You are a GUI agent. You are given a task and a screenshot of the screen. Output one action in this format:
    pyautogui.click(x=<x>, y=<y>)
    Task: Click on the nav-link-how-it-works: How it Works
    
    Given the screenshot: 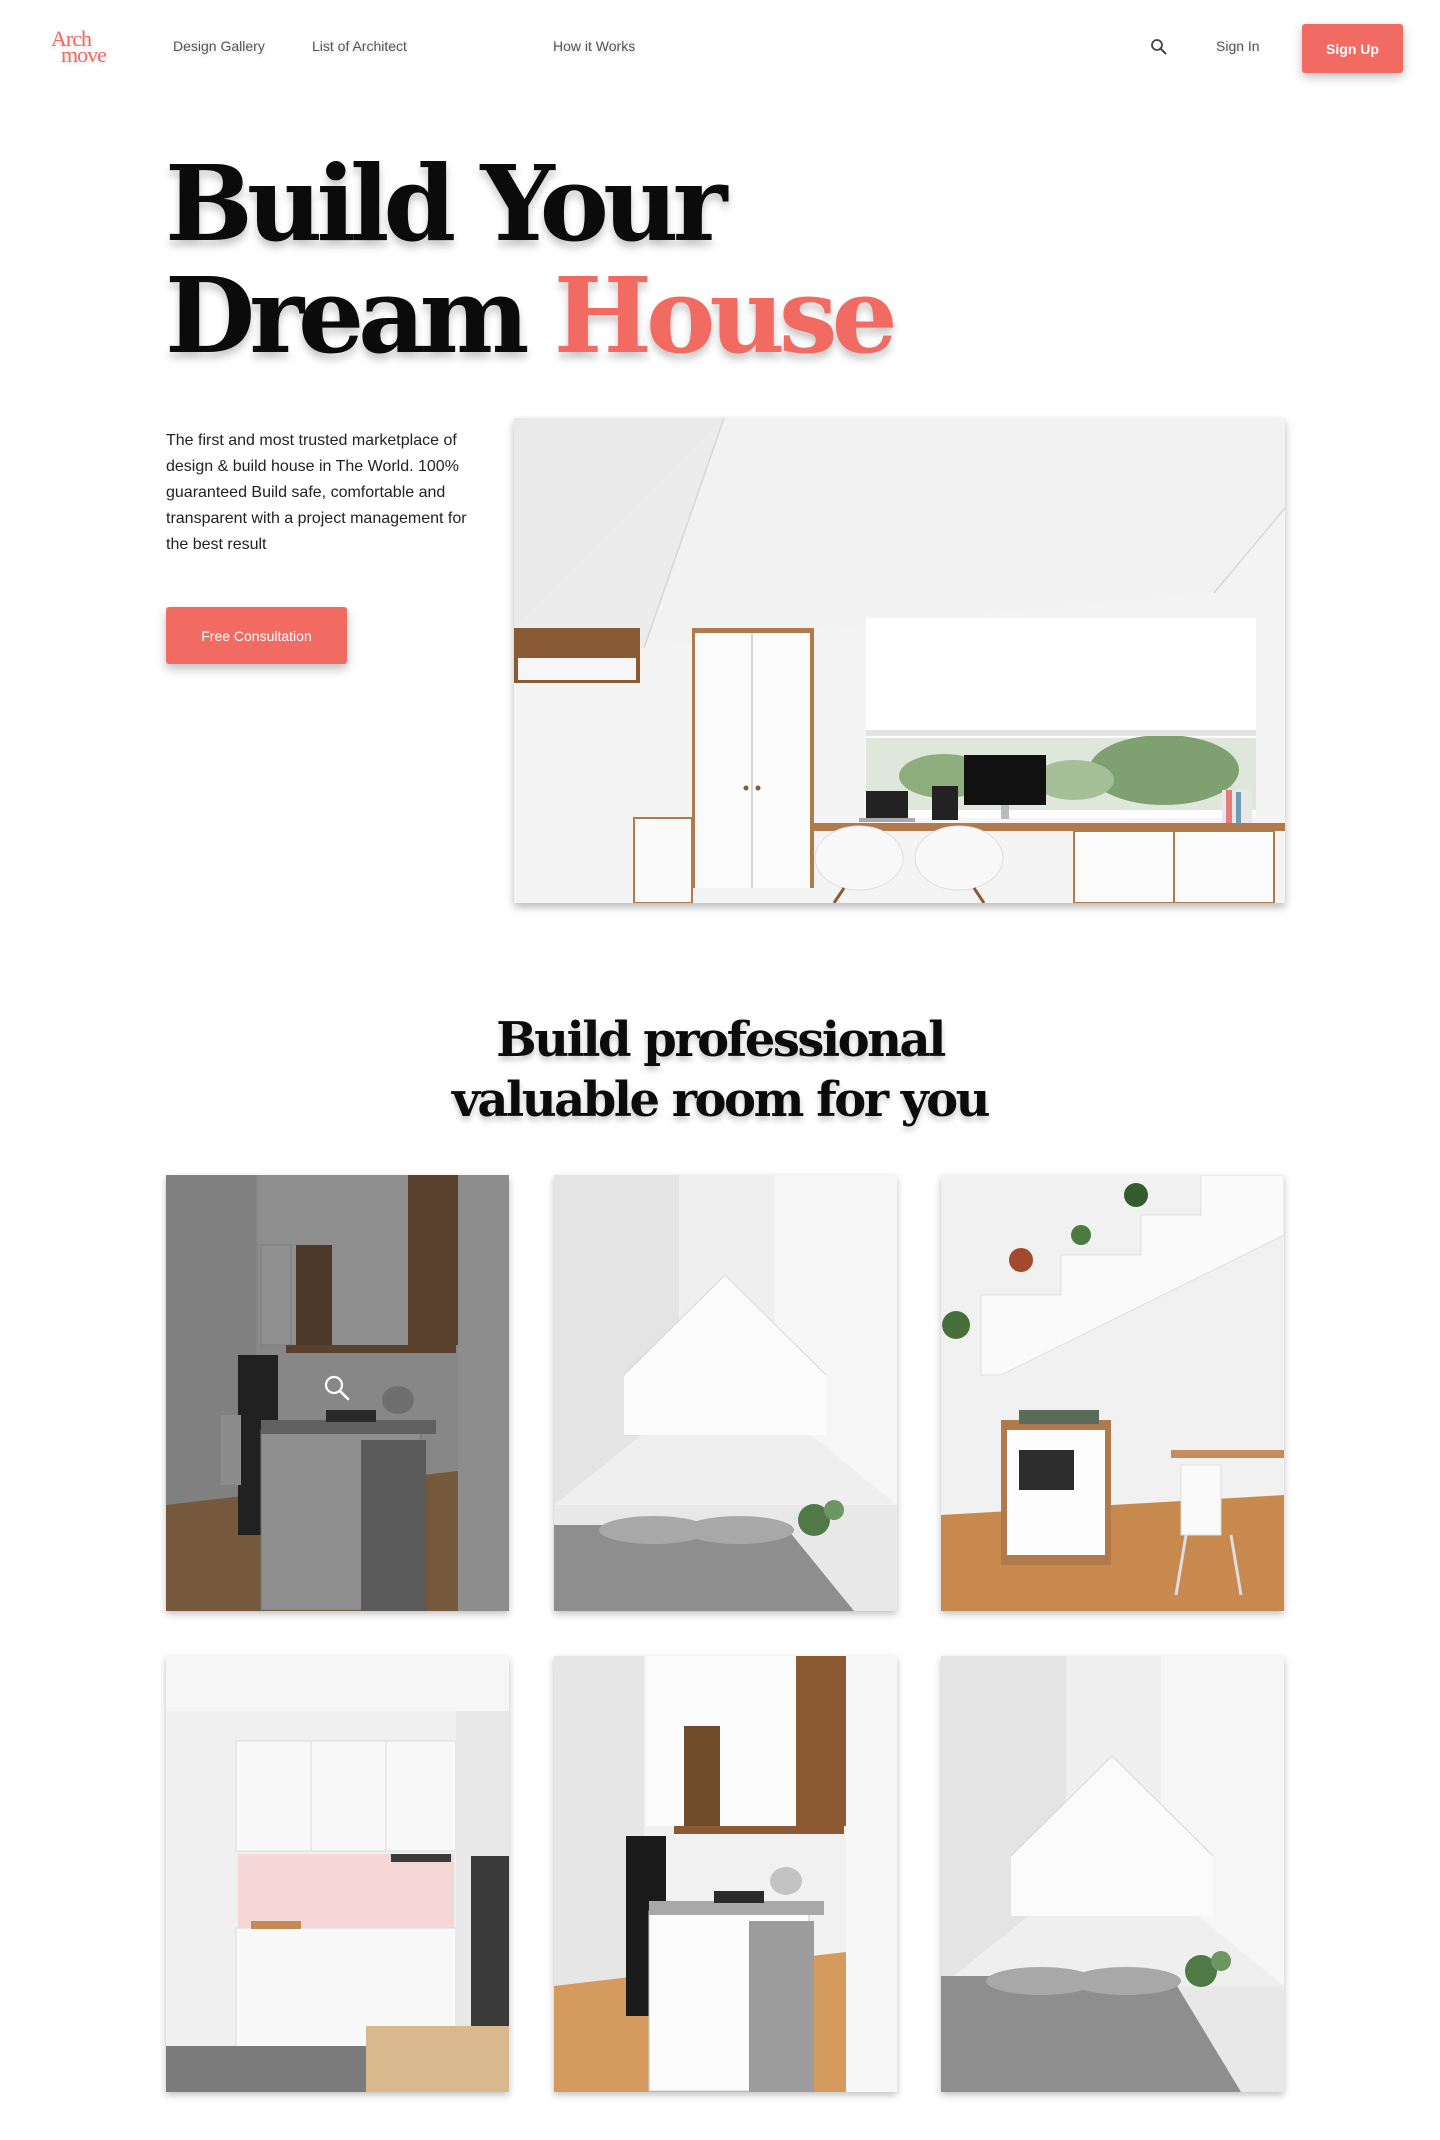 What is the action you would take?
    pyautogui.click(x=594, y=46)
    